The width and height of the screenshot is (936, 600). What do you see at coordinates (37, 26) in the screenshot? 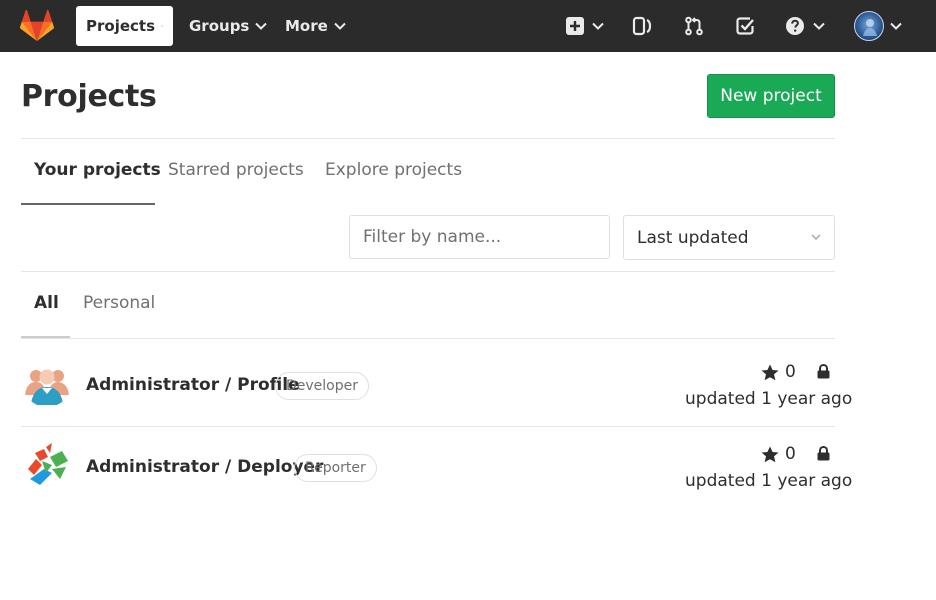
I see `gitlab-logo-icon` at bounding box center [37, 26].